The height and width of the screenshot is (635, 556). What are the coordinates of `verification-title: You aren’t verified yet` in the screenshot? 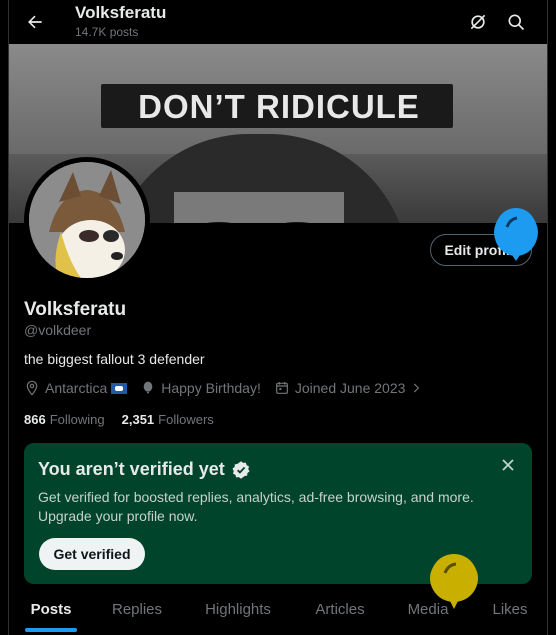 It's located at (144, 469).